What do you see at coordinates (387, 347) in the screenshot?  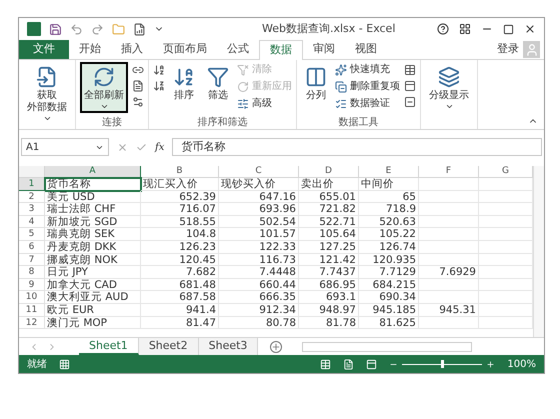 I see `horizontal-scrollbar` at bounding box center [387, 347].